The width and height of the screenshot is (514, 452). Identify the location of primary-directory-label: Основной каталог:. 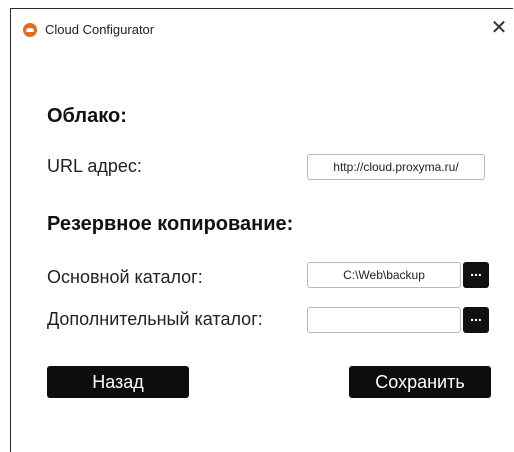
(125, 277).